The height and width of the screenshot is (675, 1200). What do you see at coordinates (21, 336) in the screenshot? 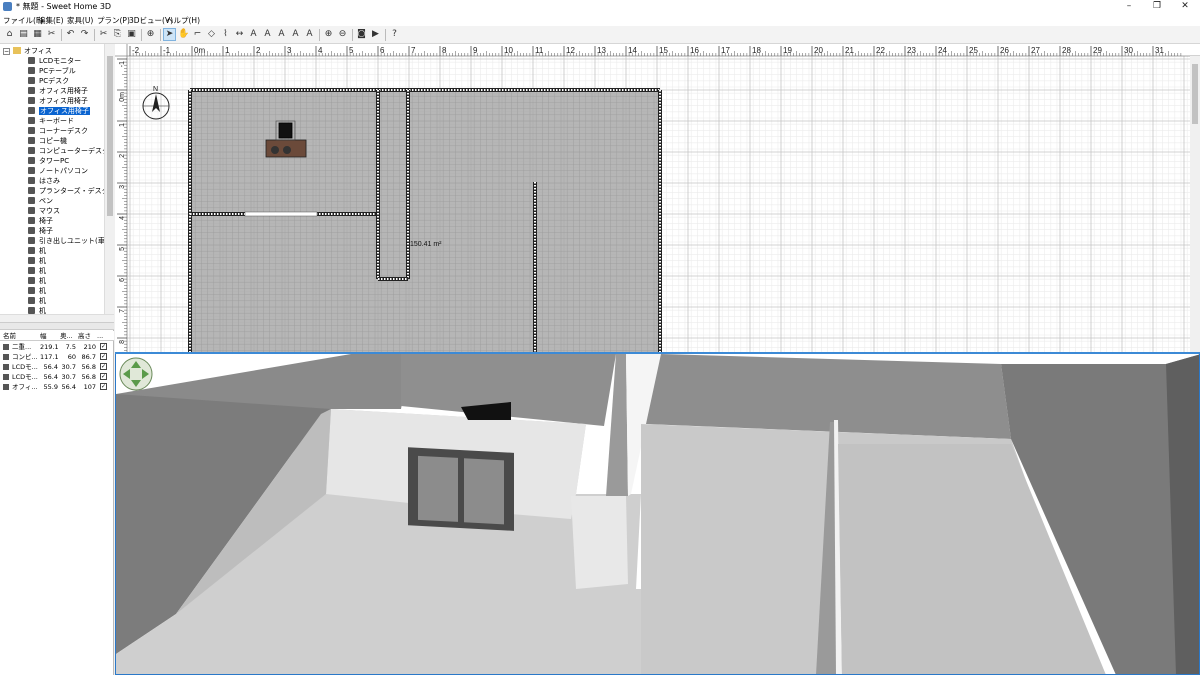
I see `column-header: 名前` at bounding box center [21, 336].